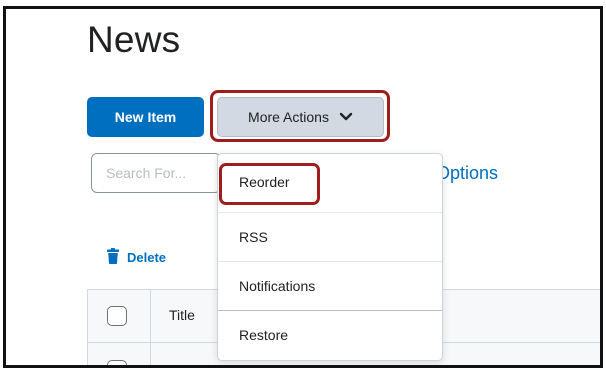 Image resolution: width=606 pixels, height=373 pixels. Describe the element at coordinates (117, 362) in the screenshot. I see `row-checkbox` at that location.